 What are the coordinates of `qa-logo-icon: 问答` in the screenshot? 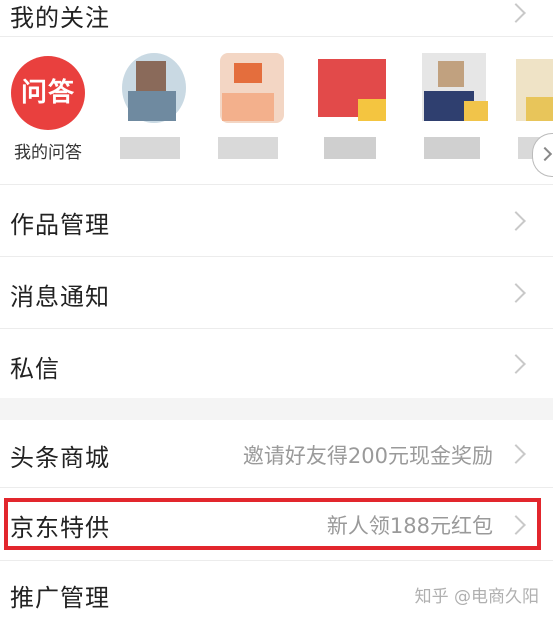 It's located at (48, 93).